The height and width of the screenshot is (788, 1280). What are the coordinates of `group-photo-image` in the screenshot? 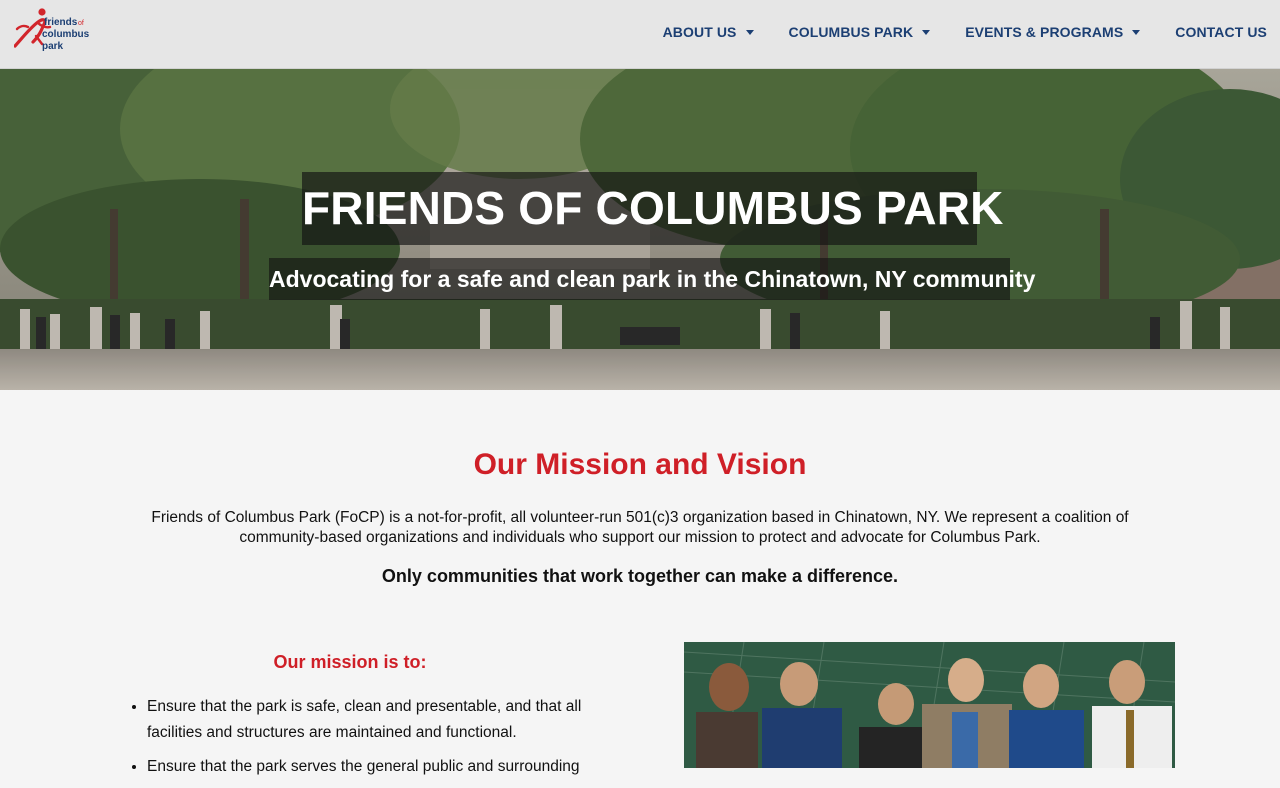 It's located at (929, 705).